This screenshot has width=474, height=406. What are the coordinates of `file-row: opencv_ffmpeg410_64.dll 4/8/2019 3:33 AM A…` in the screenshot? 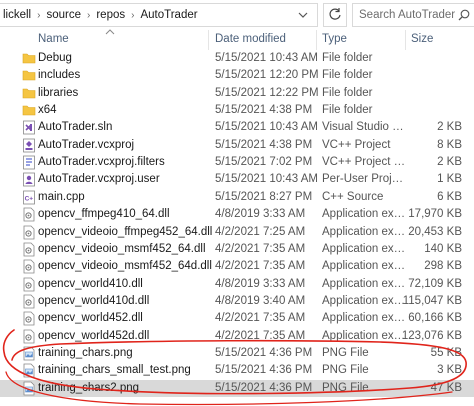 It's located at (237, 214).